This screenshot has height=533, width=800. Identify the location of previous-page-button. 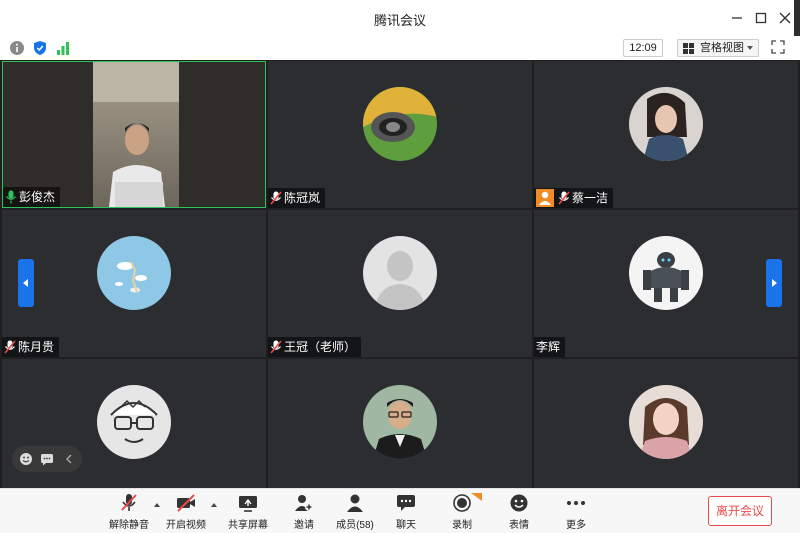
(26, 283).